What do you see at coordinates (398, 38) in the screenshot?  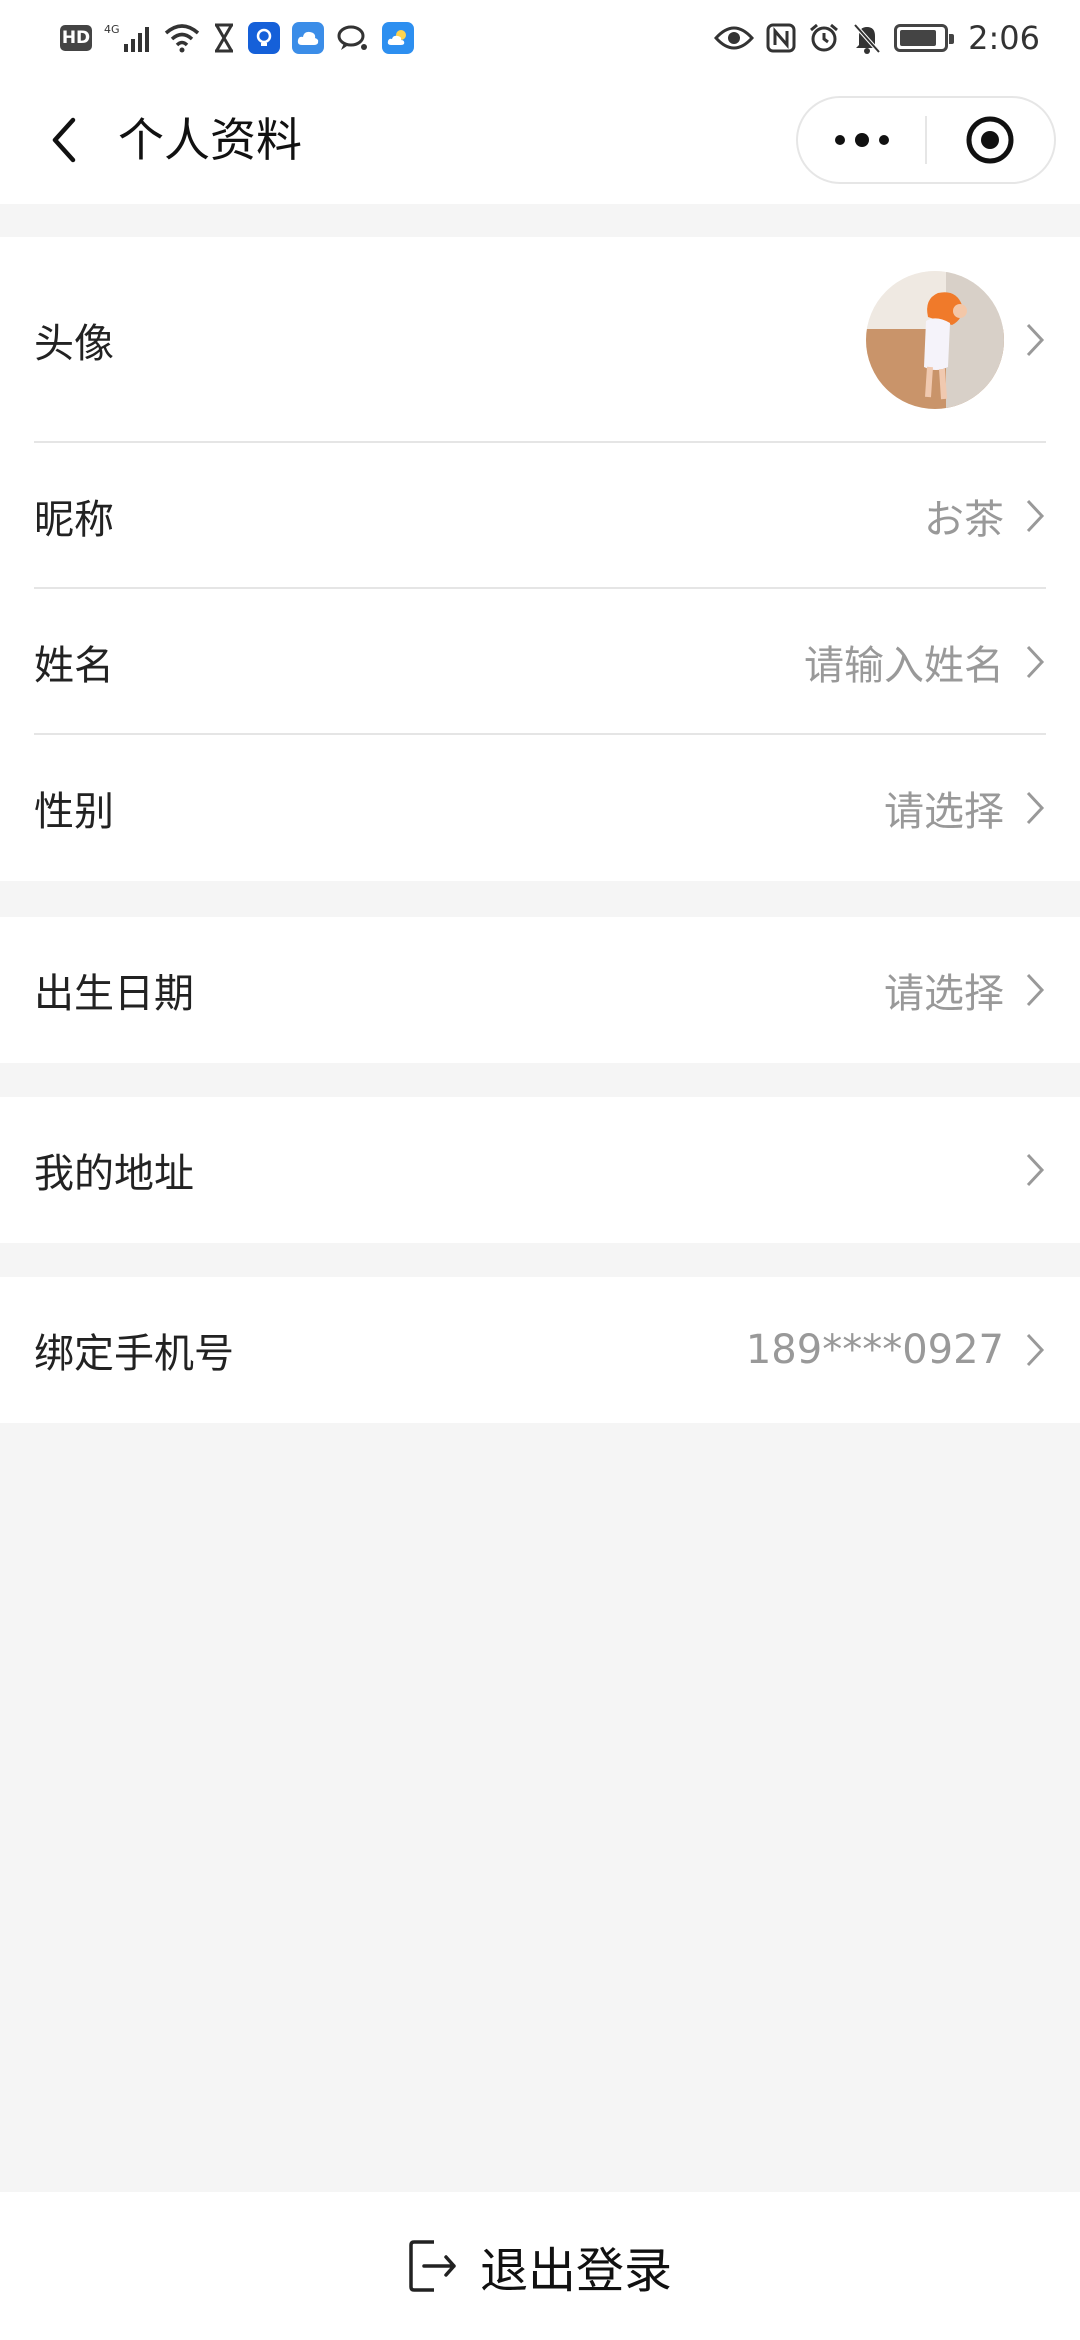 I see `weather-app-icon` at bounding box center [398, 38].